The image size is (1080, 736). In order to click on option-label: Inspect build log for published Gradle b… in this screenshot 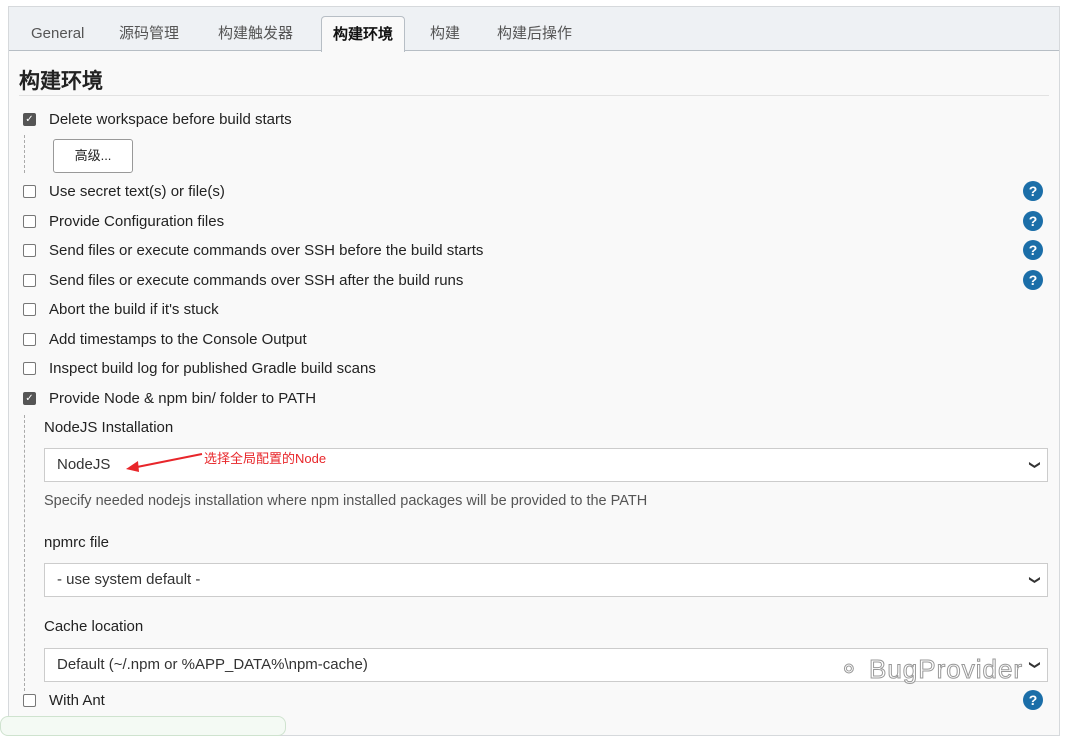, I will do `click(212, 368)`.